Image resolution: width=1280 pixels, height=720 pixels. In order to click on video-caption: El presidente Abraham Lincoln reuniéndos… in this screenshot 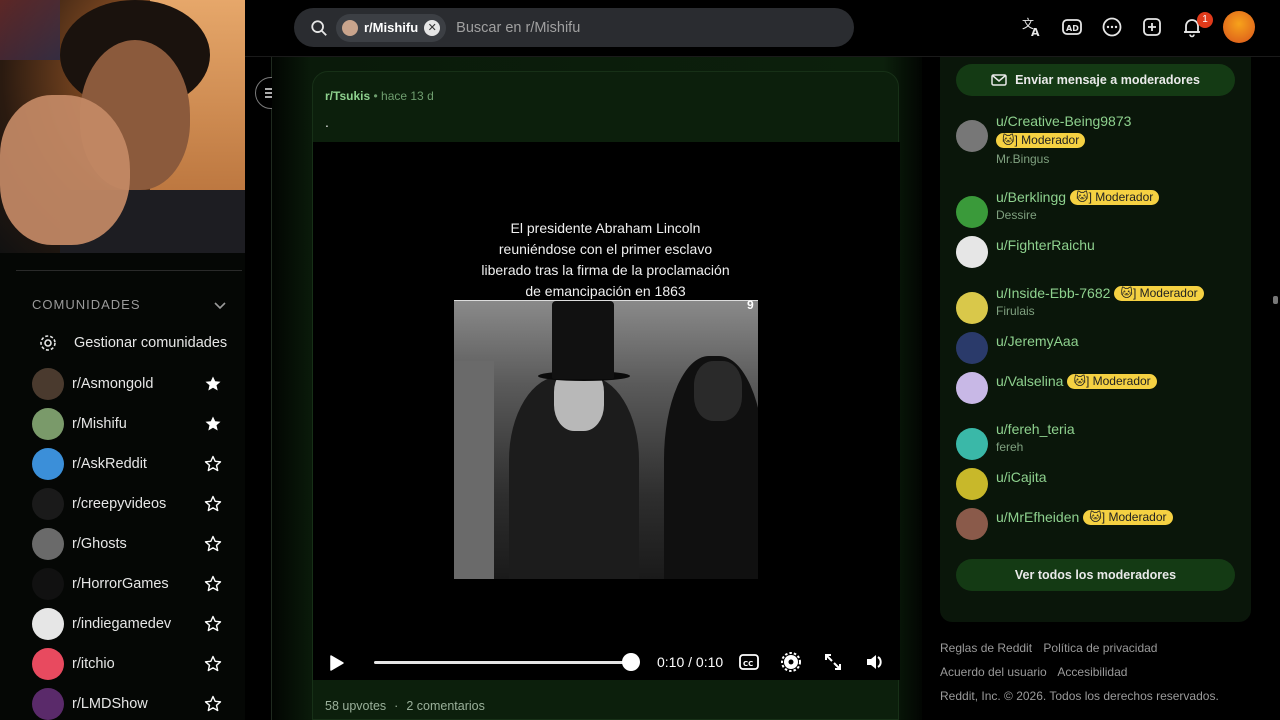, I will do `click(605, 259)`.